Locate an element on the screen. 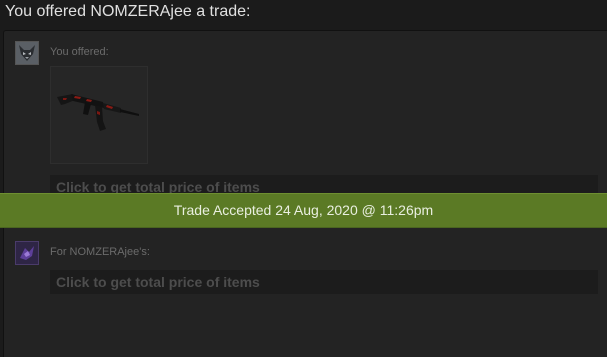  partner-items-price-button: Click to get total price of items is located at coordinates (324, 282).